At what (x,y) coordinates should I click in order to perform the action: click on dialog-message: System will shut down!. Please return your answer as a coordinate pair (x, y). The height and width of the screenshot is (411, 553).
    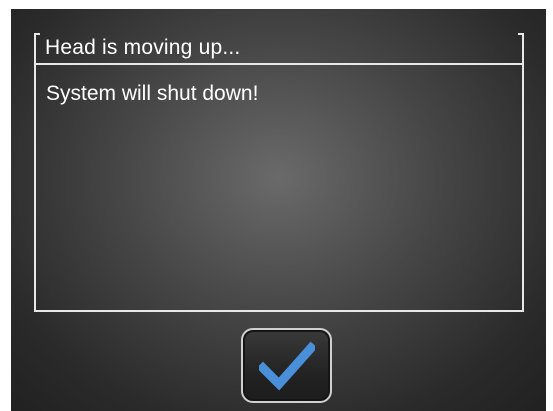
    Looking at the image, I should click on (152, 93).